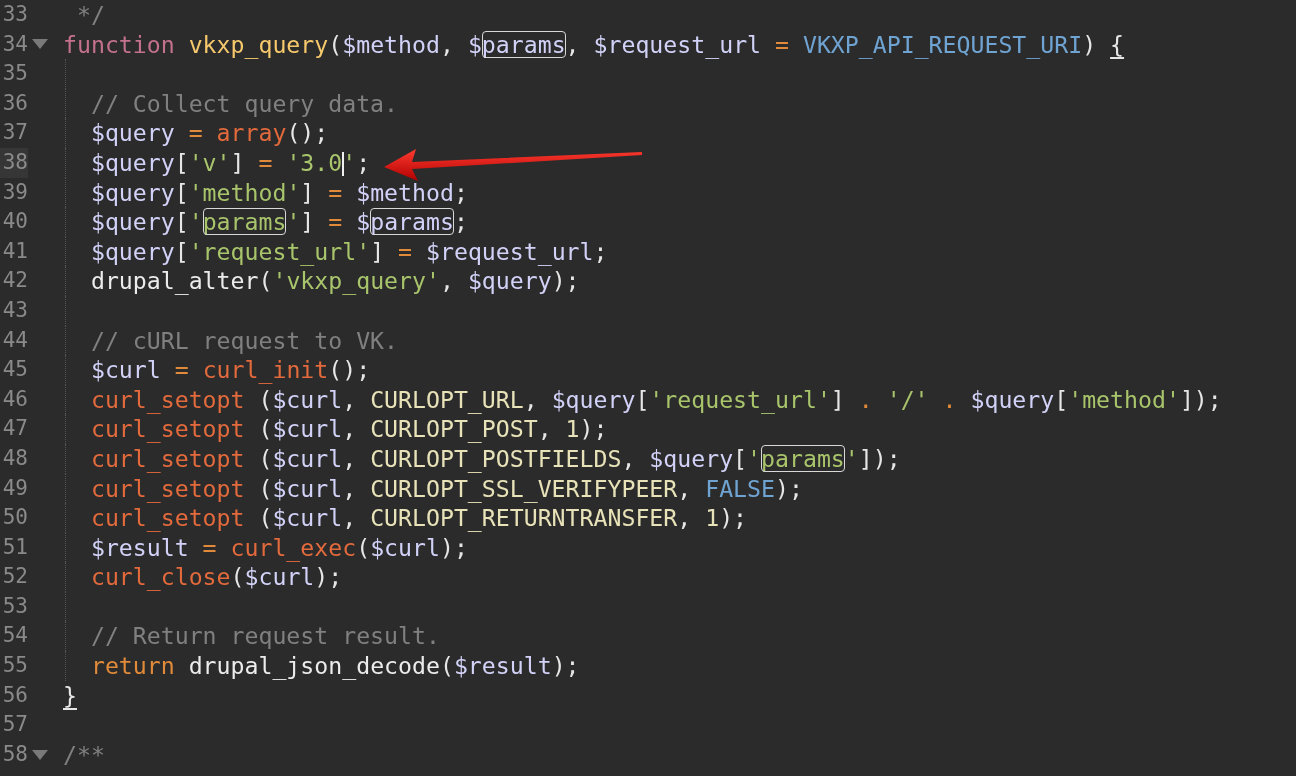  Describe the element at coordinates (680, 370) in the screenshot. I see `code-line: $curl = curl_init();` at that location.